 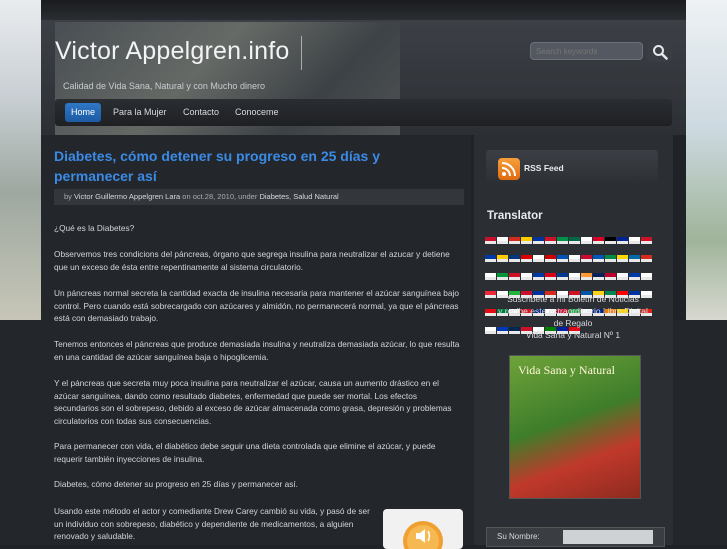 I want to click on meta-category-salud-natural: Salud Natural, so click(x=315, y=196).